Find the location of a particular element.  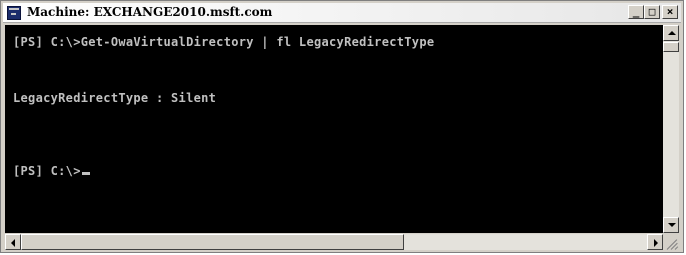

vertical-scrollbar is located at coordinates (671, 129).